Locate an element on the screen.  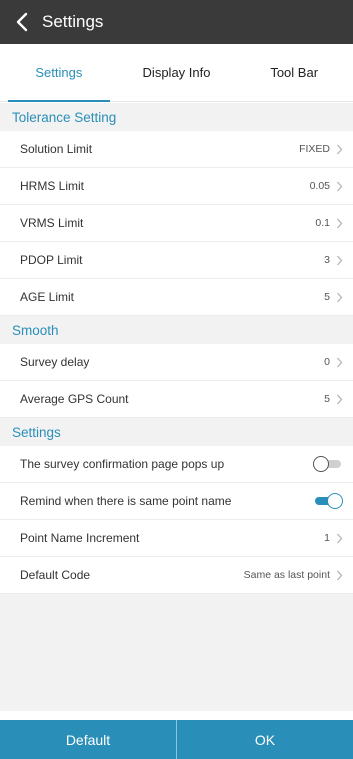
row-vrms-limit: VRMS Limit 0.1 is located at coordinates (176, 223).